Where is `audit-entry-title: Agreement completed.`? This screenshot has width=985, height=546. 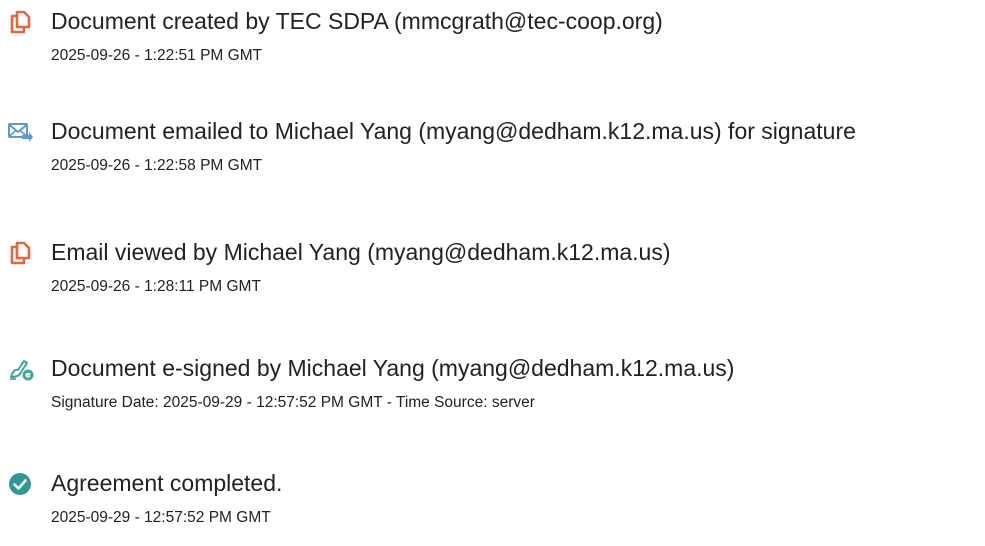
audit-entry-title: Agreement completed. is located at coordinates (167, 483).